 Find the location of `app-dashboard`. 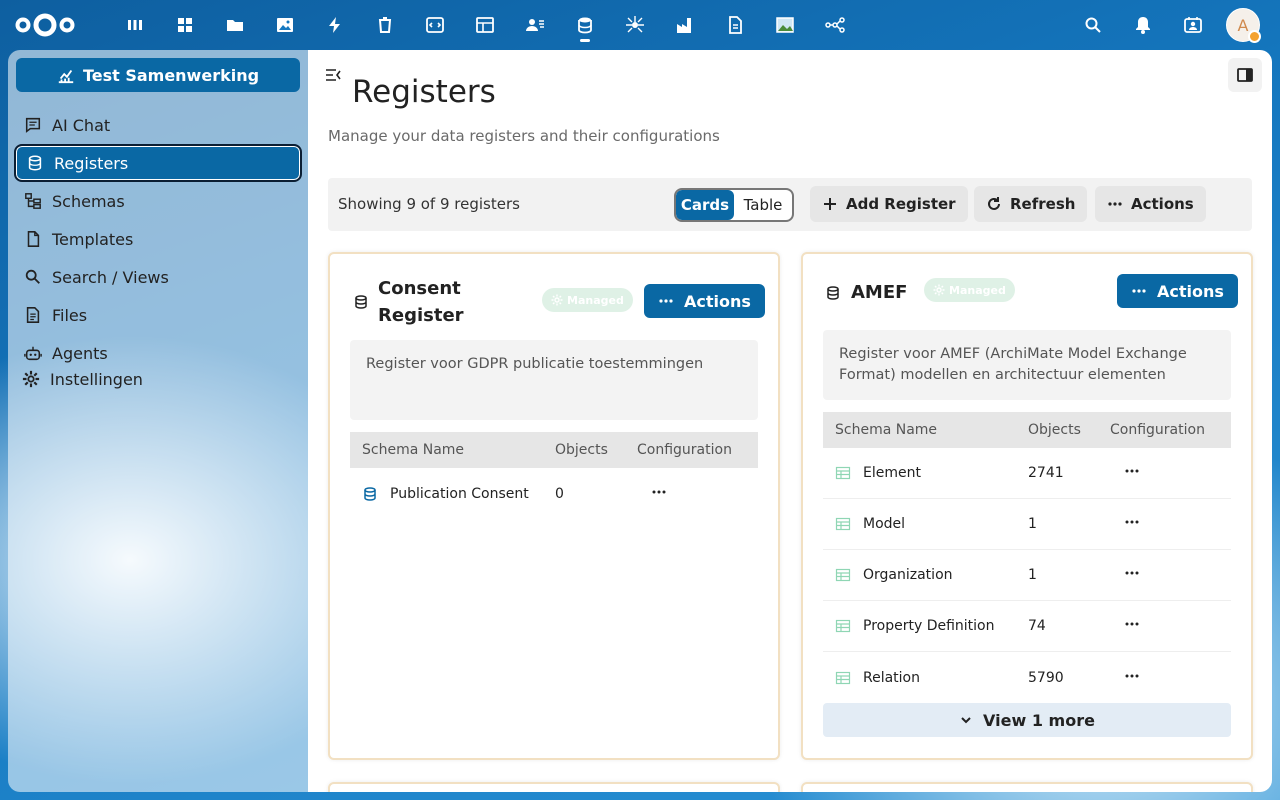

app-dashboard is located at coordinates (135, 25).